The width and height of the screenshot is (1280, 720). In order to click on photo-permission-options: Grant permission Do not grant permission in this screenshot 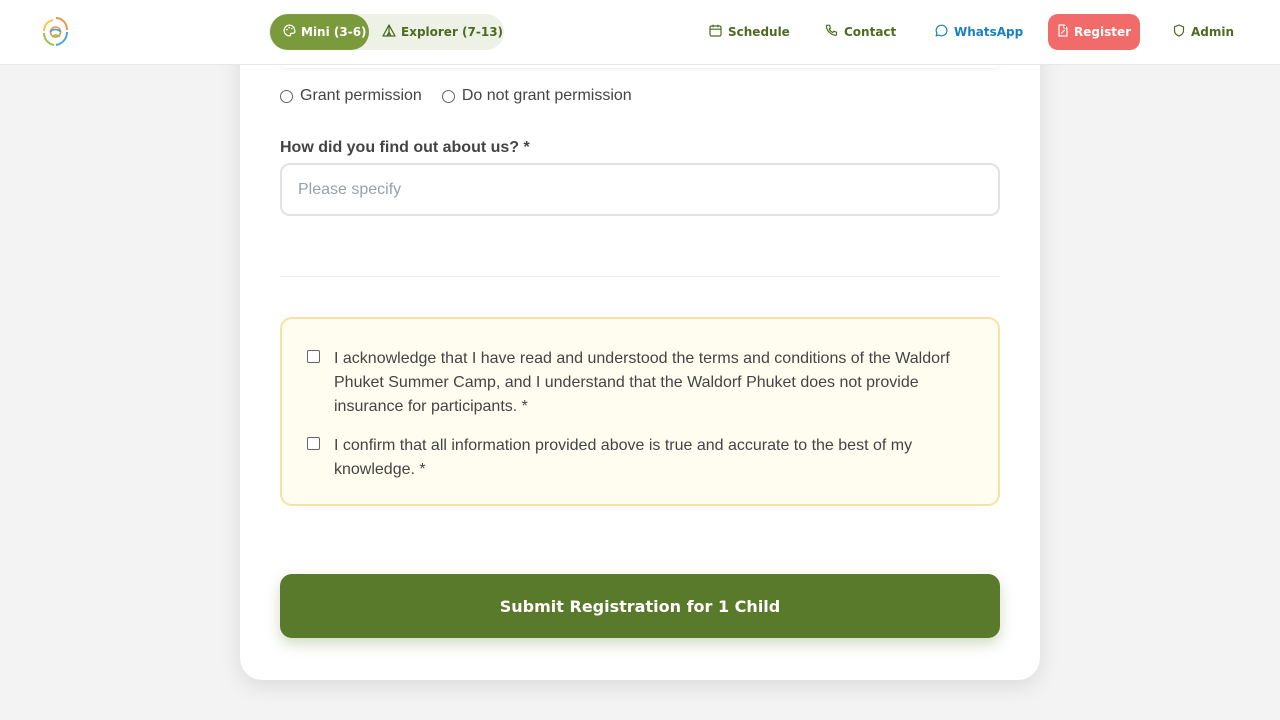, I will do `click(466, 96)`.